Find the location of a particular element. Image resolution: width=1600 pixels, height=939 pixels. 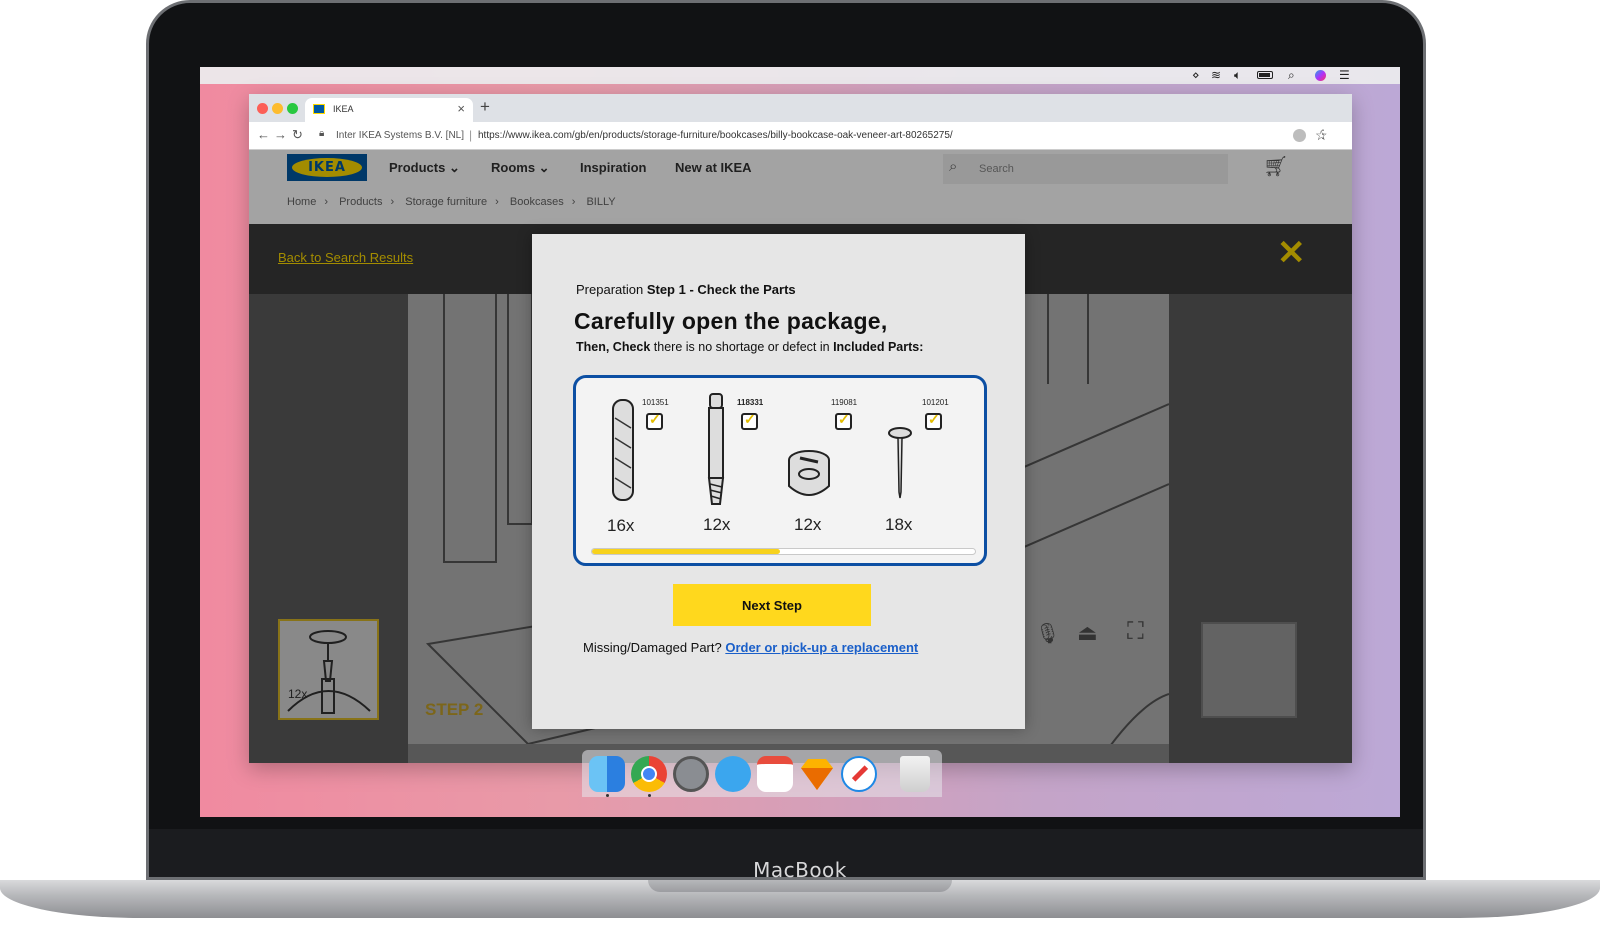

preparation-step-label: Preparation Step 1 - Check the Parts is located at coordinates (686, 289).